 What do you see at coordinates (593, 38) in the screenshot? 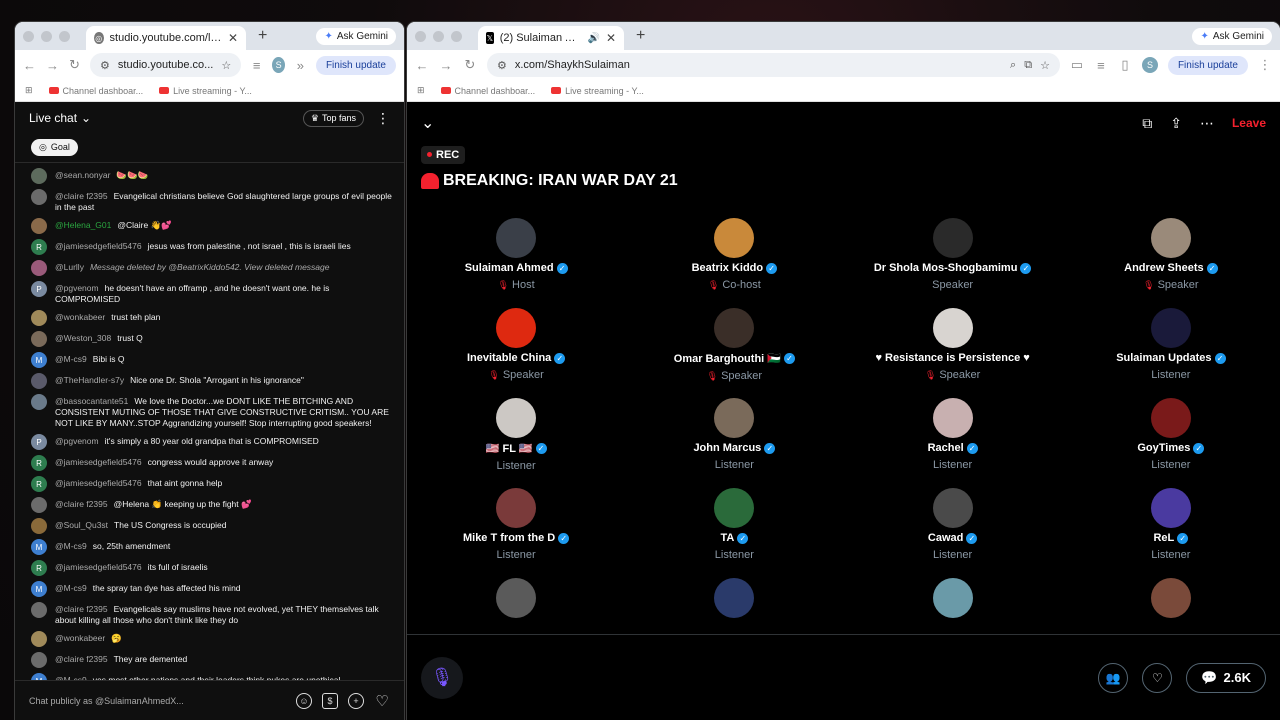
I see `audio-playing-icon: 🔊` at bounding box center [593, 38].